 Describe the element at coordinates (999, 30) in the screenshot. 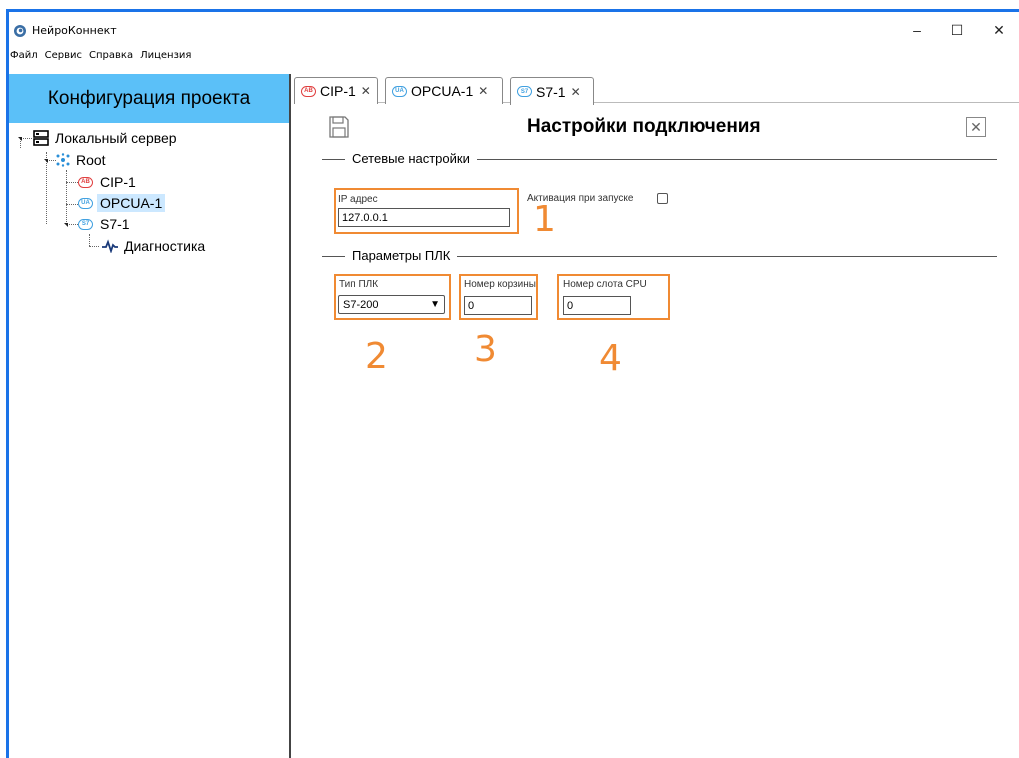

I see `close-window-button: ✕` at that location.